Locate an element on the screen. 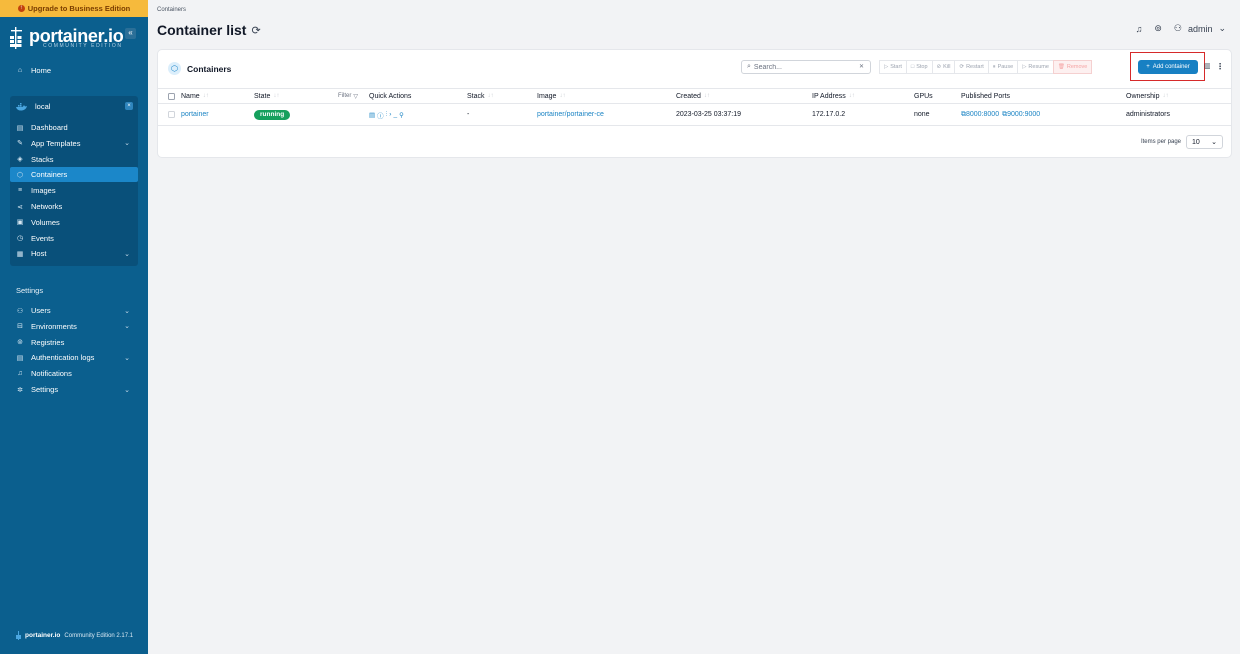  server-icon: ▦ is located at coordinates (20, 254).